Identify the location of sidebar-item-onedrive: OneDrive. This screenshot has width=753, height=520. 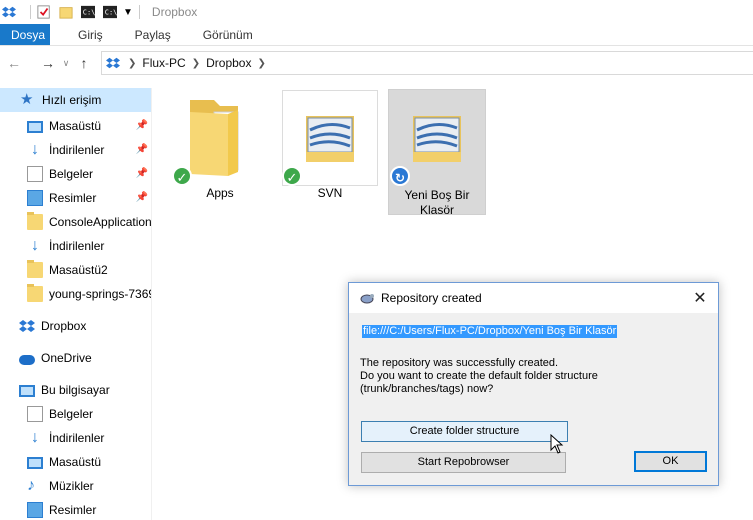
(75, 358).